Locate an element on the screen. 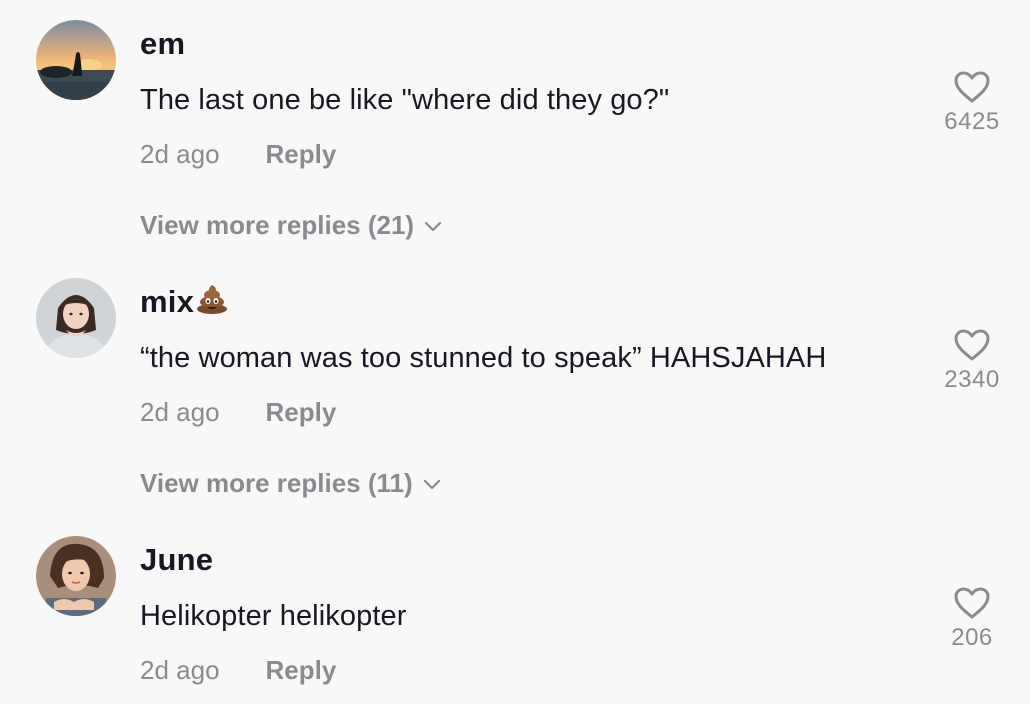 This screenshot has height=704, width=1030. username: mix is located at coordinates (184, 303).